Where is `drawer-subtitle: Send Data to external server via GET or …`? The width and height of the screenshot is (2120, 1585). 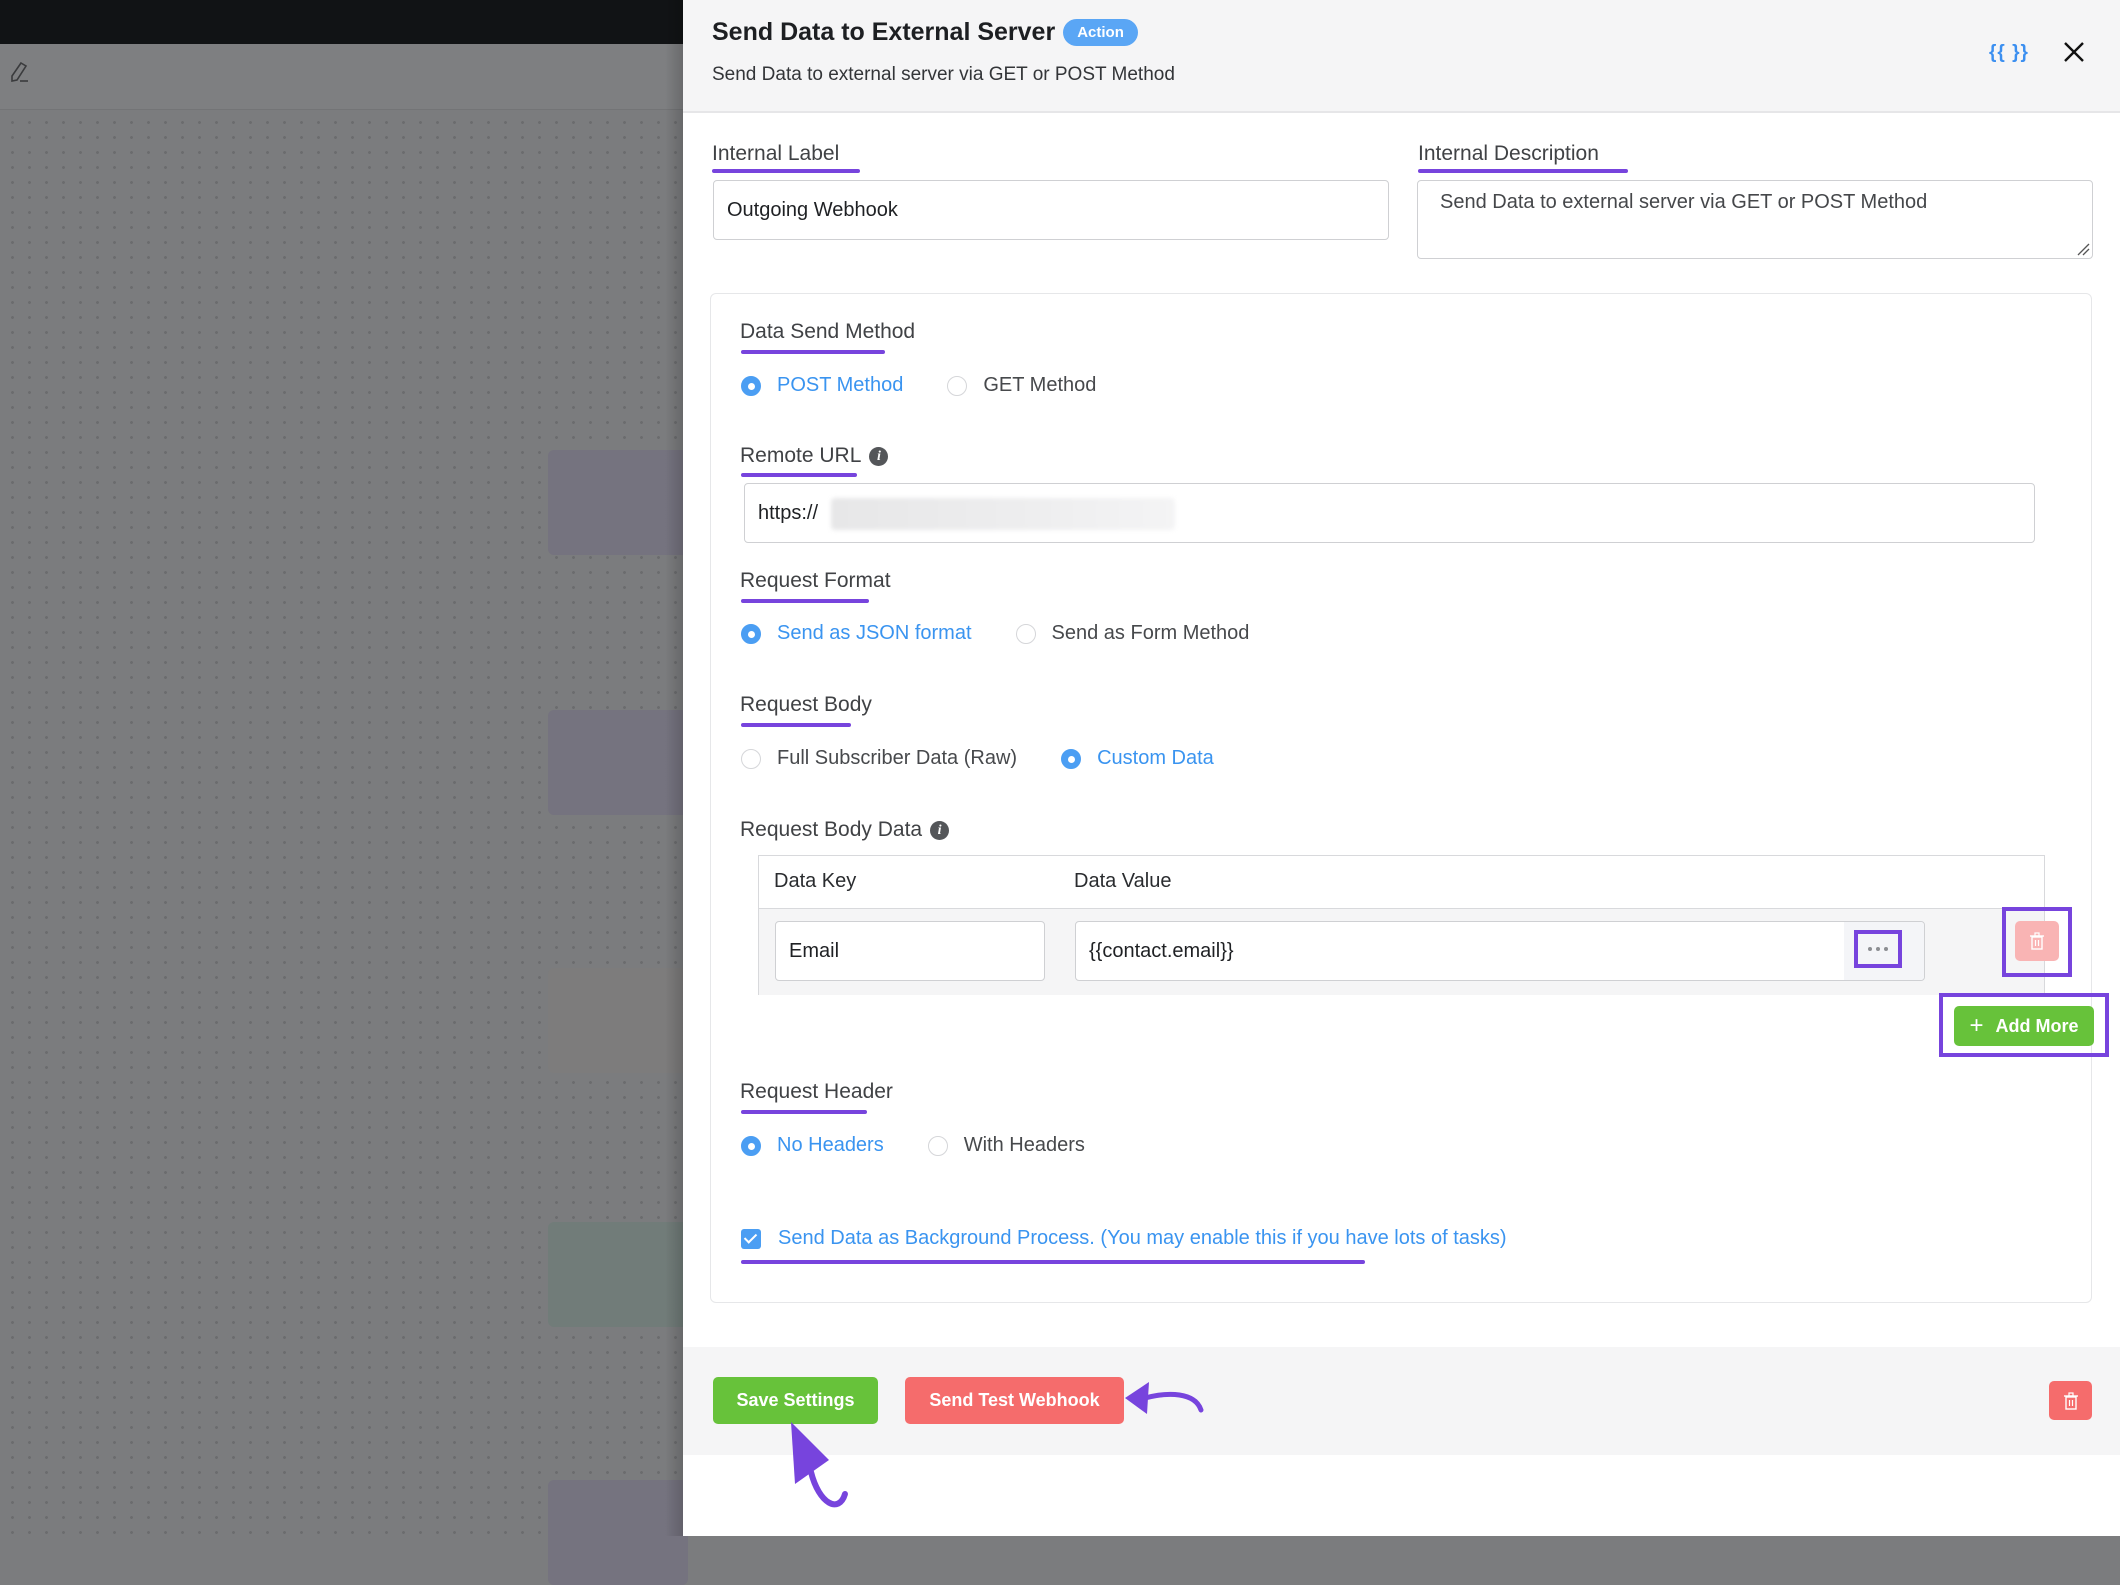
drawer-subtitle: Send Data to external server via GET or … is located at coordinates (943, 74).